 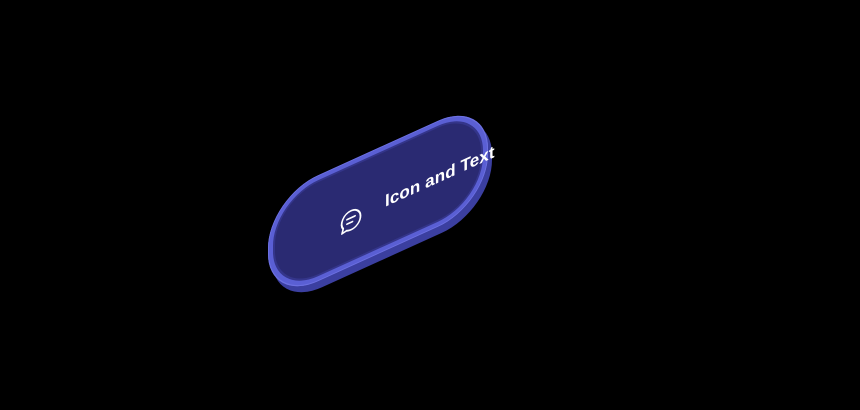 I want to click on button-face: Icon and Text, so click(x=384, y=201).